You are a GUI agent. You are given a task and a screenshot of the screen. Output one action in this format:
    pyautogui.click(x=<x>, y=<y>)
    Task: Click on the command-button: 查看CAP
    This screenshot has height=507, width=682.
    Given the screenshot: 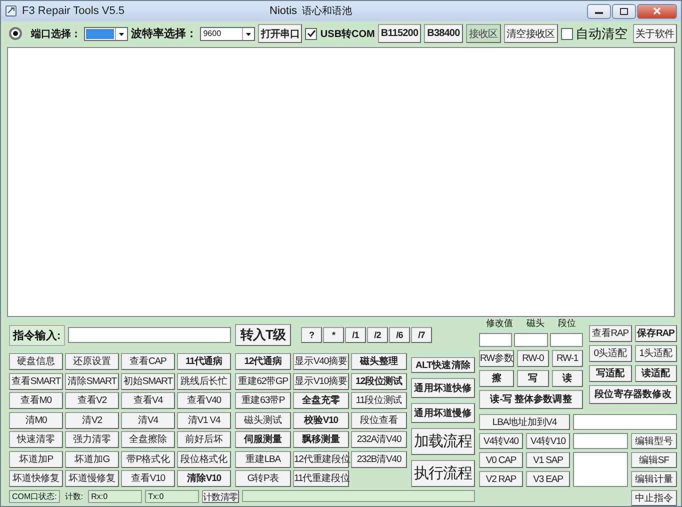 What is the action you would take?
    pyautogui.click(x=148, y=361)
    